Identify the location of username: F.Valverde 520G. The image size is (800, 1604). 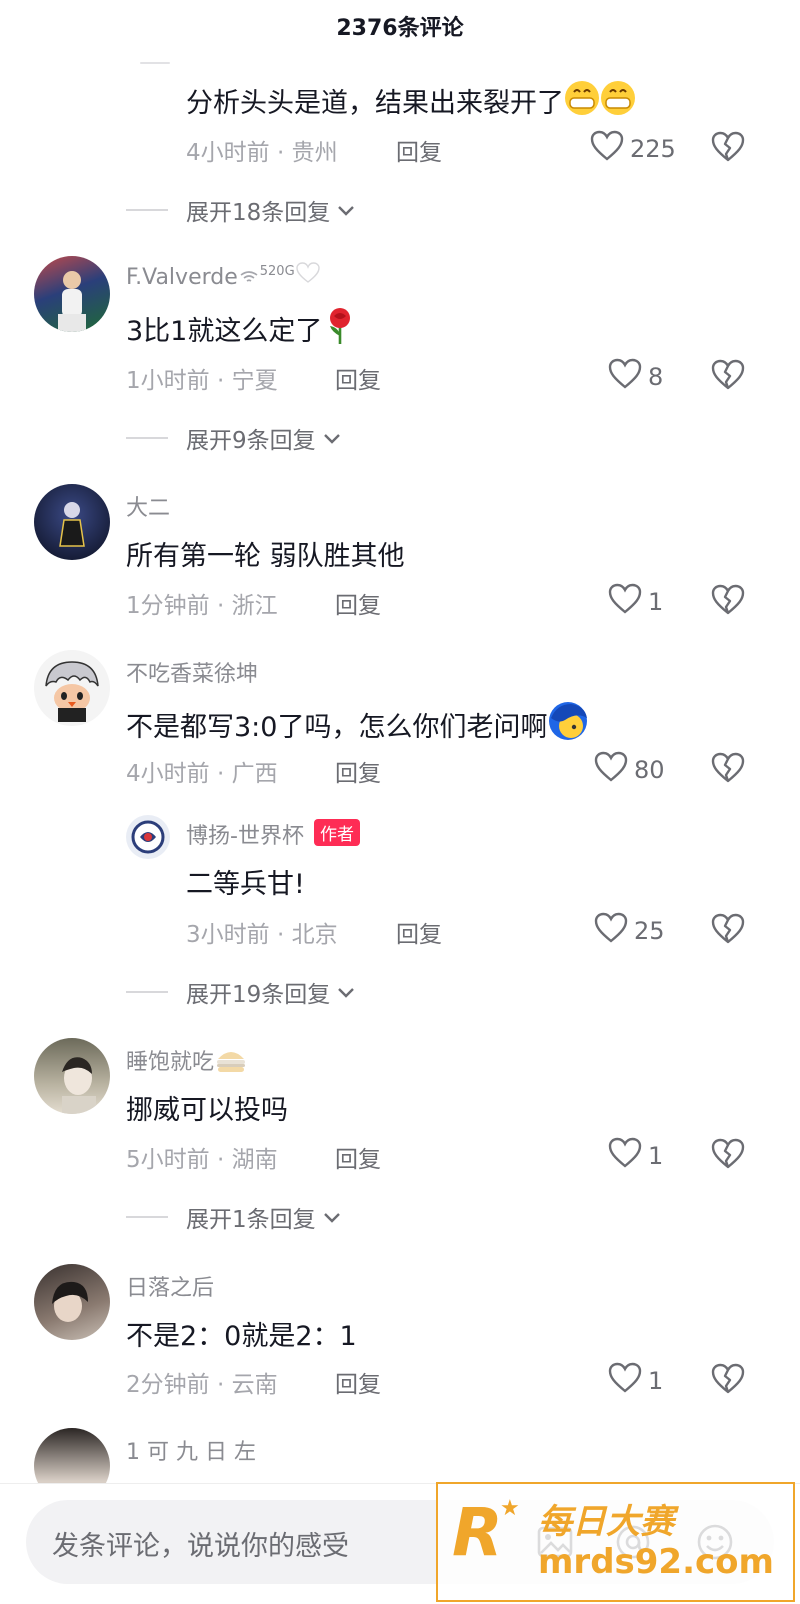
(223, 276).